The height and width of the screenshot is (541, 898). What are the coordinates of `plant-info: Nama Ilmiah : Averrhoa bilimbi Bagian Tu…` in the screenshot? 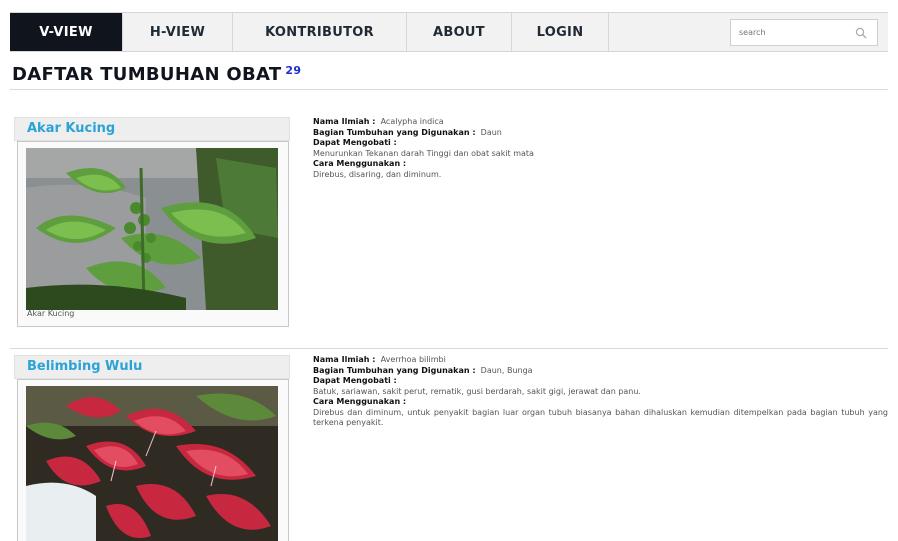 It's located at (600, 392).